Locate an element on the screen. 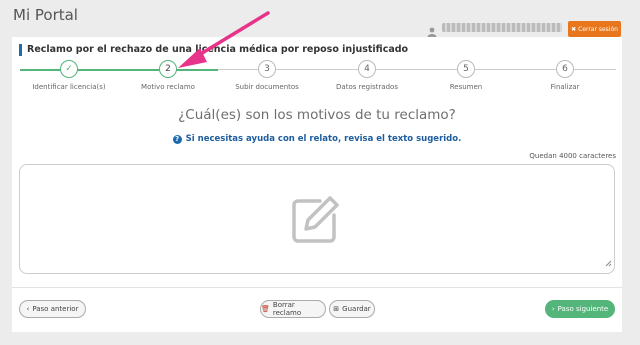  question-circle-icon: ? is located at coordinates (177, 139).